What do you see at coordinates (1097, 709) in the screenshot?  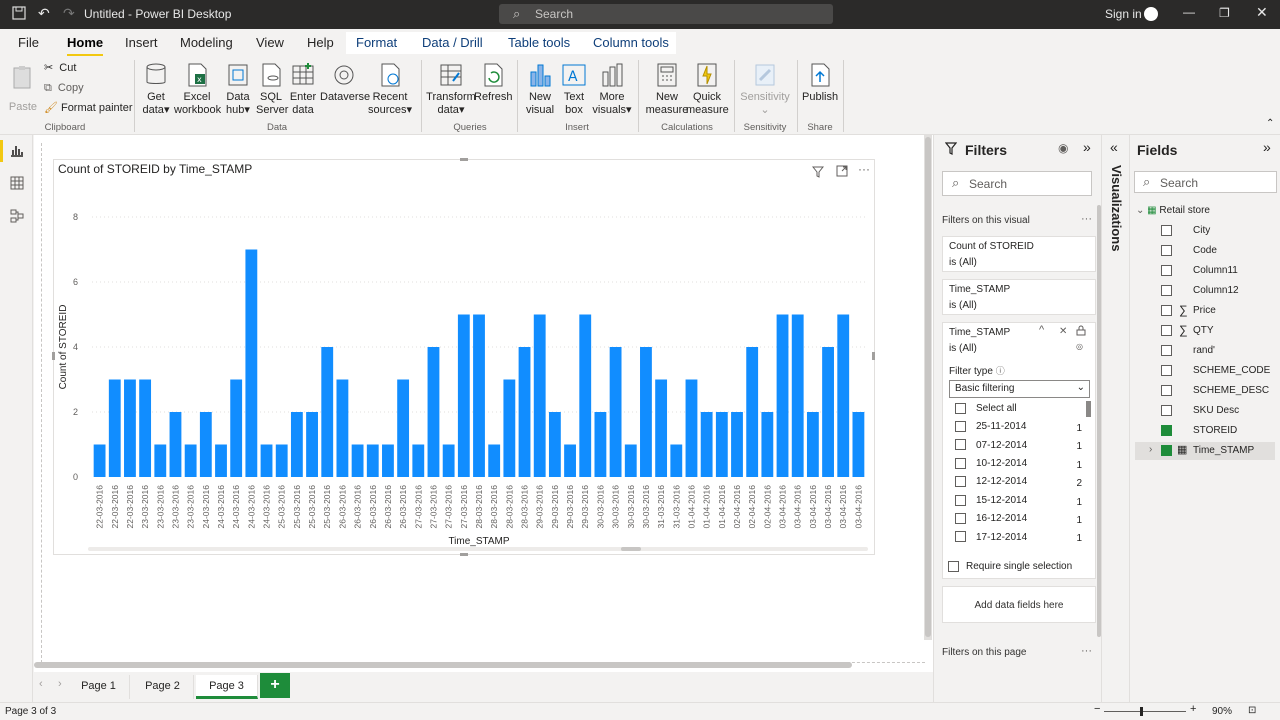 I see `zoom-out-icon: −` at bounding box center [1097, 709].